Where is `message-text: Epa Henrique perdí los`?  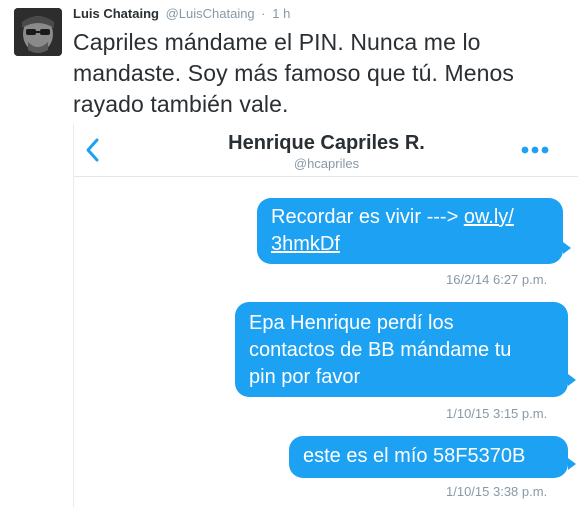 message-text: Epa Henrique perdí los is located at coordinates (351, 323).